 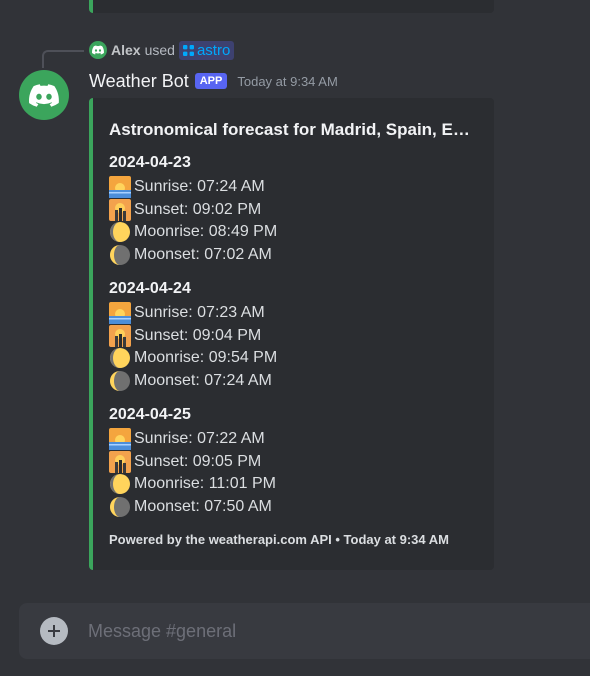 What do you see at coordinates (205, 484) in the screenshot?
I see `entry-text: Moonrise: 11:01 PM` at bounding box center [205, 484].